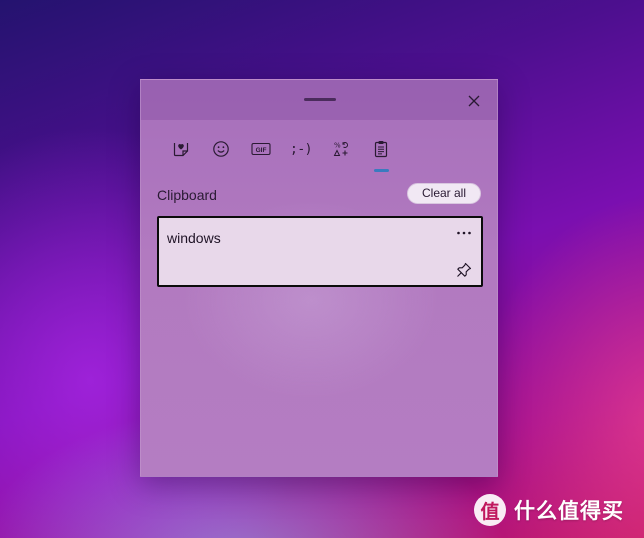 The height and width of the screenshot is (538, 644). I want to click on tab-clipboard, so click(381, 152).